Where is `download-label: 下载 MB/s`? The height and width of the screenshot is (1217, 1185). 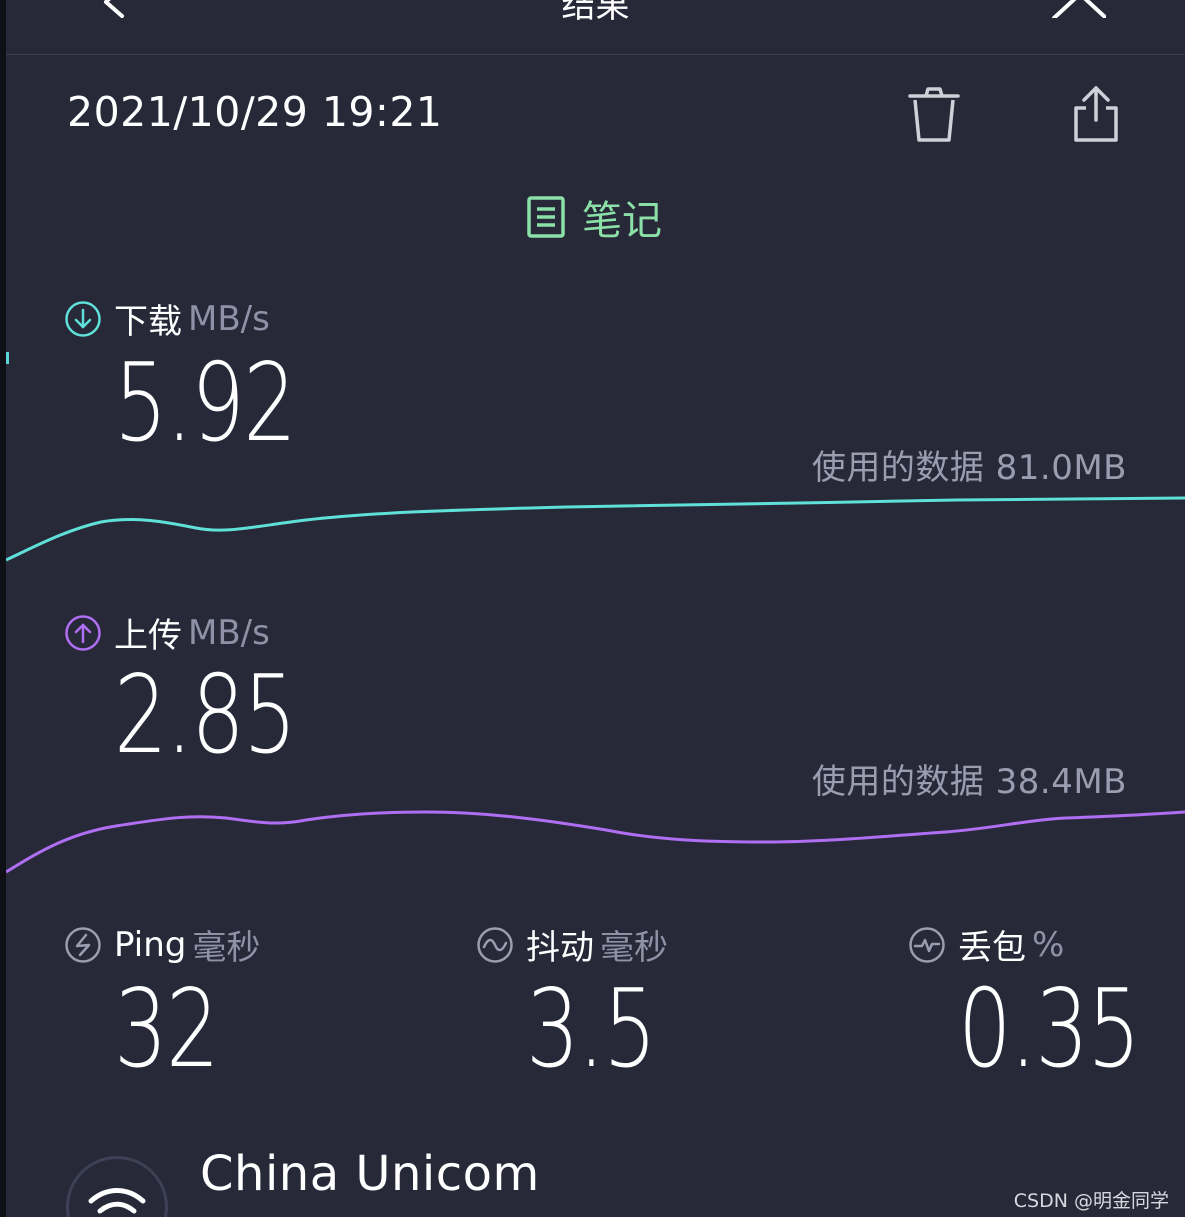
download-label: 下载 MB/s is located at coordinates (167, 318).